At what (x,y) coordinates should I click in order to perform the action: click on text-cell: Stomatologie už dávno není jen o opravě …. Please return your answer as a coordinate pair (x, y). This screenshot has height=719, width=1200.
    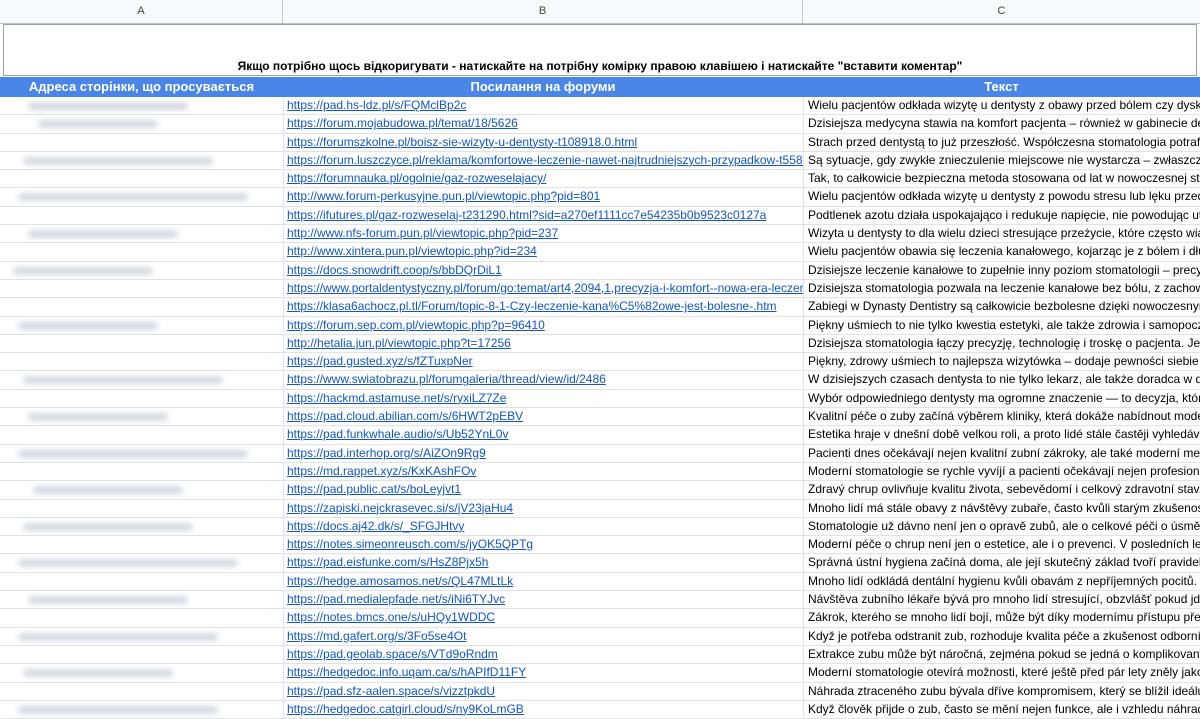
    Looking at the image, I should click on (1001, 526).